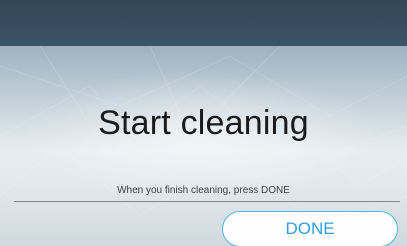 This screenshot has height=246, width=407. What do you see at coordinates (207, 201) in the screenshot?
I see `divider` at bounding box center [207, 201].